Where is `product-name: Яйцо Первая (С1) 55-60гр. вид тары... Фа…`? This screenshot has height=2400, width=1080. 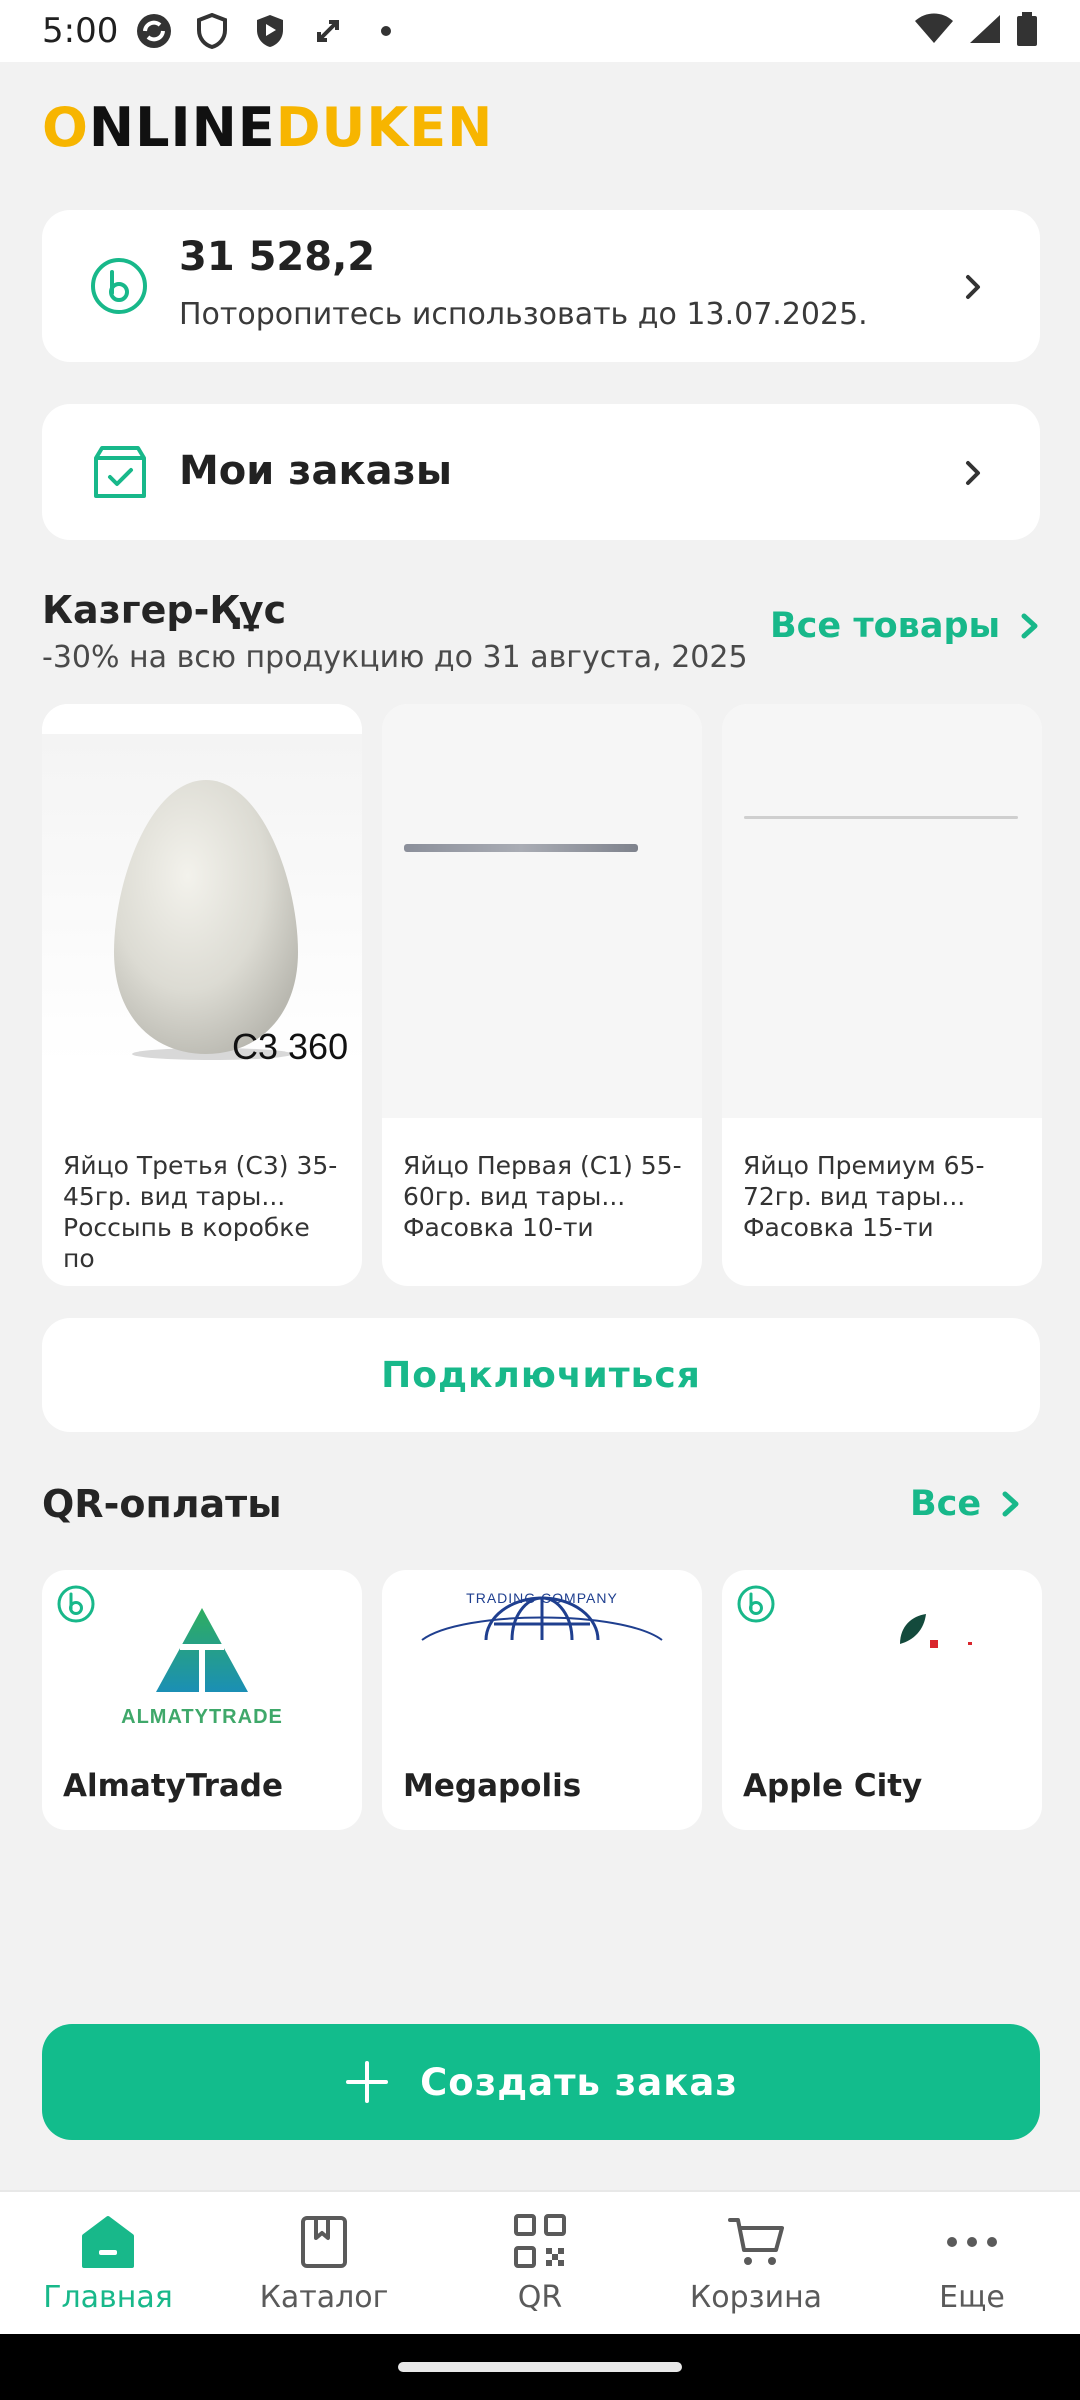
product-name: Яйцо Первая (С1) 55-60гр. вид тары... Фа… is located at coordinates (542, 1196).